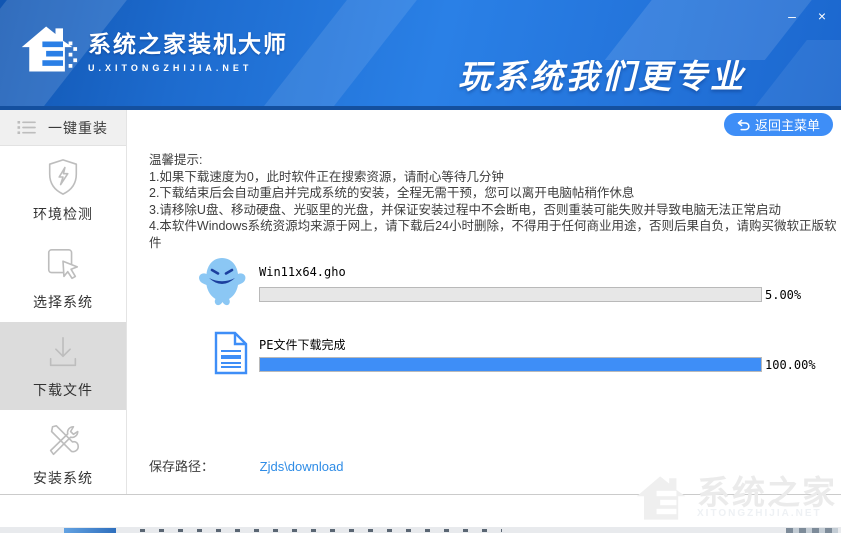 Image resolution: width=841 pixels, height=533 pixels. What do you see at coordinates (661, 498) in the screenshot?
I see `watermark-house-icon` at bounding box center [661, 498].